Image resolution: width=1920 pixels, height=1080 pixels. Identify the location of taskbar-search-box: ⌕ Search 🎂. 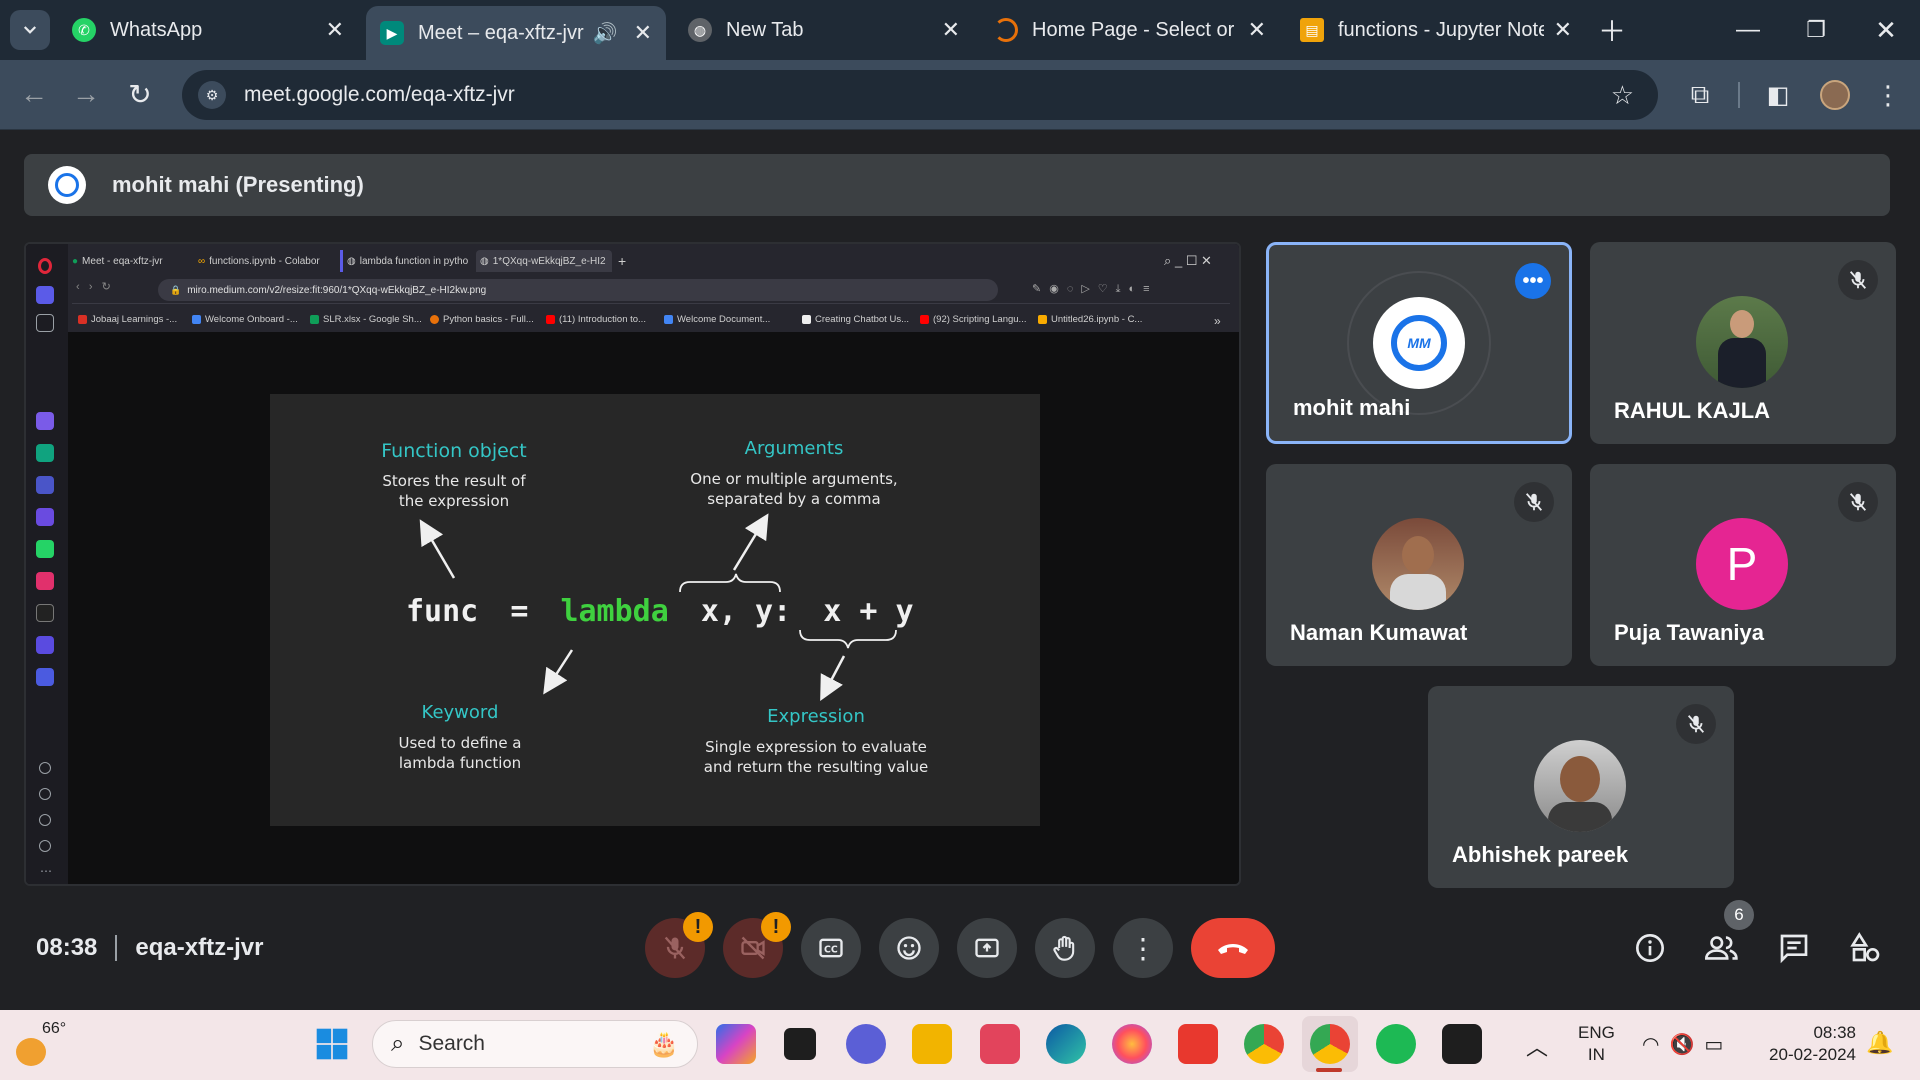
(535, 1044).